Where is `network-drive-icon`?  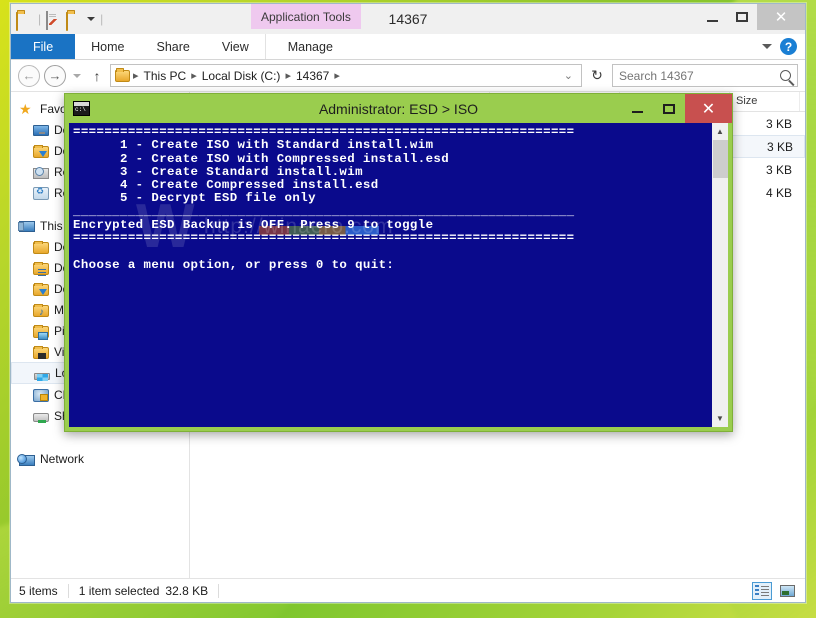
network-drive-icon is located at coordinates (41, 417).